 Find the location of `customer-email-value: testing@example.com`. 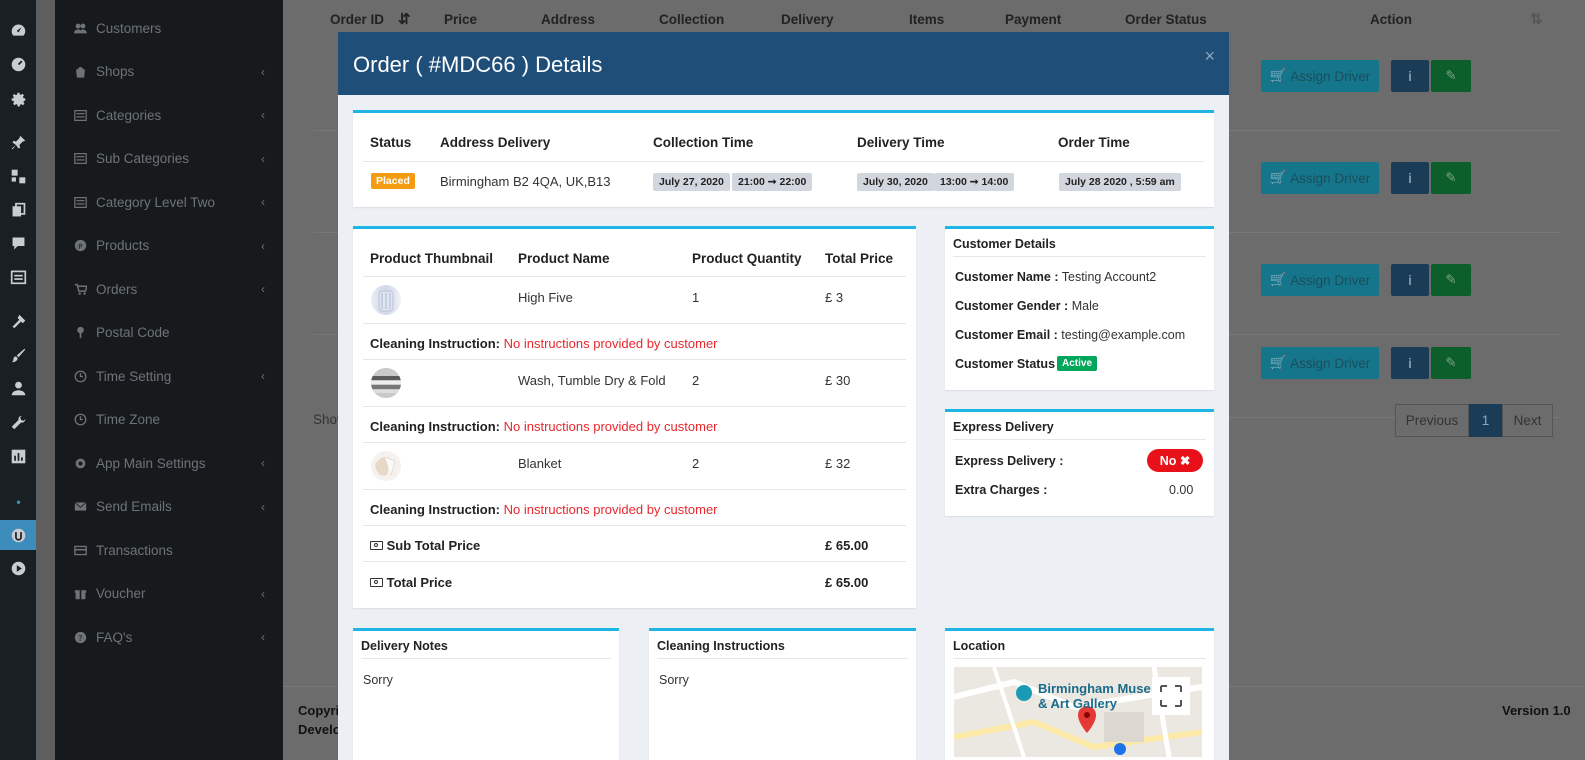

customer-email-value: testing@example.com is located at coordinates (1123, 335).